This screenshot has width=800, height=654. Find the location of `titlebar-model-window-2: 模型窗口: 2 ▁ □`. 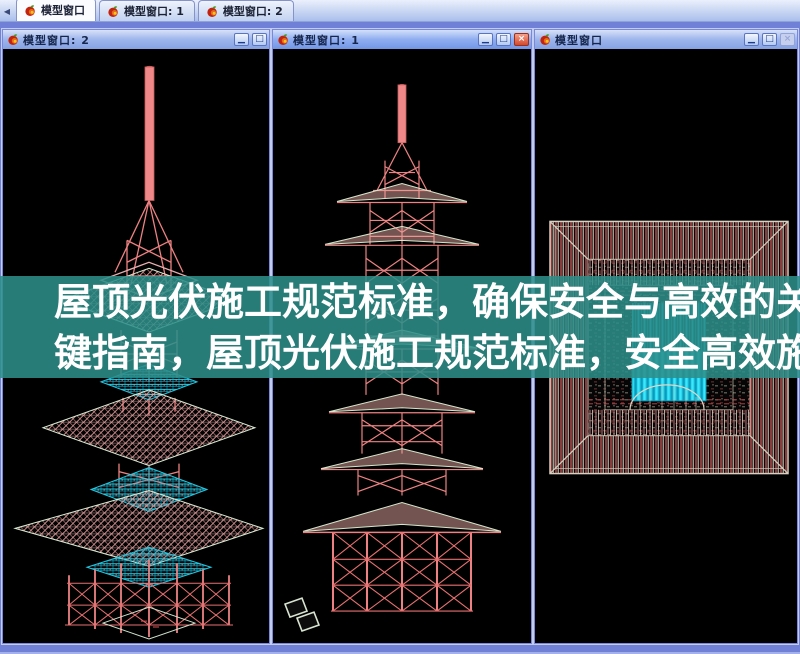

titlebar-model-window-2: 模型窗口: 2 ▁ □ is located at coordinates (136, 39).